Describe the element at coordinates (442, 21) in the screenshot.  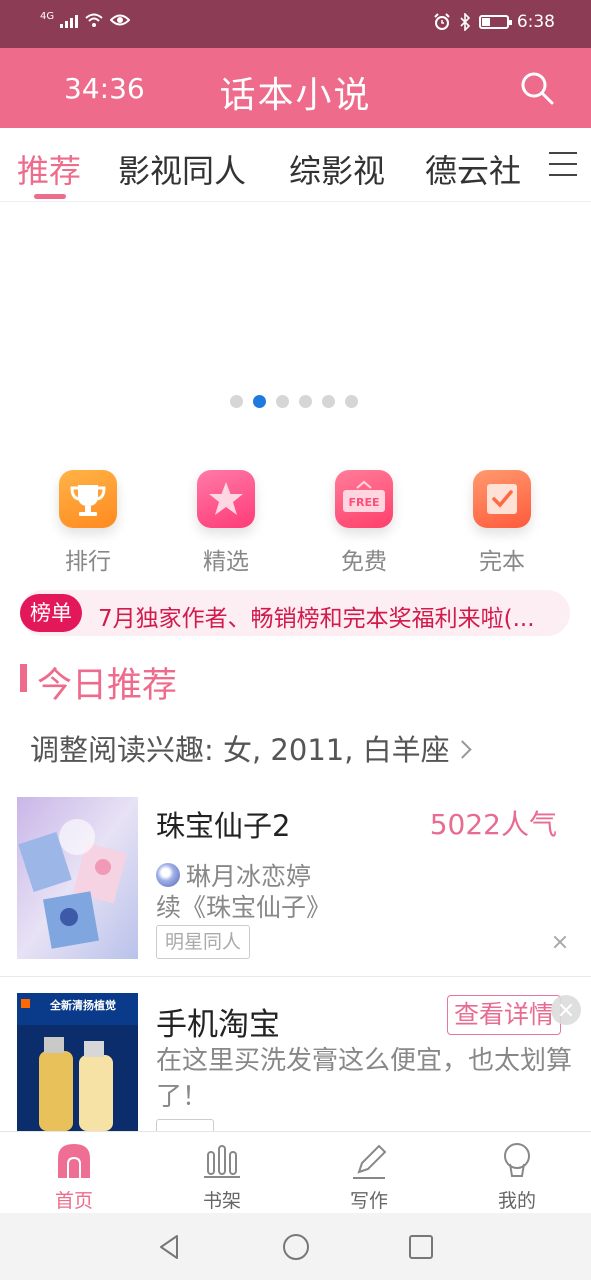
I see `alarm-icon` at that location.